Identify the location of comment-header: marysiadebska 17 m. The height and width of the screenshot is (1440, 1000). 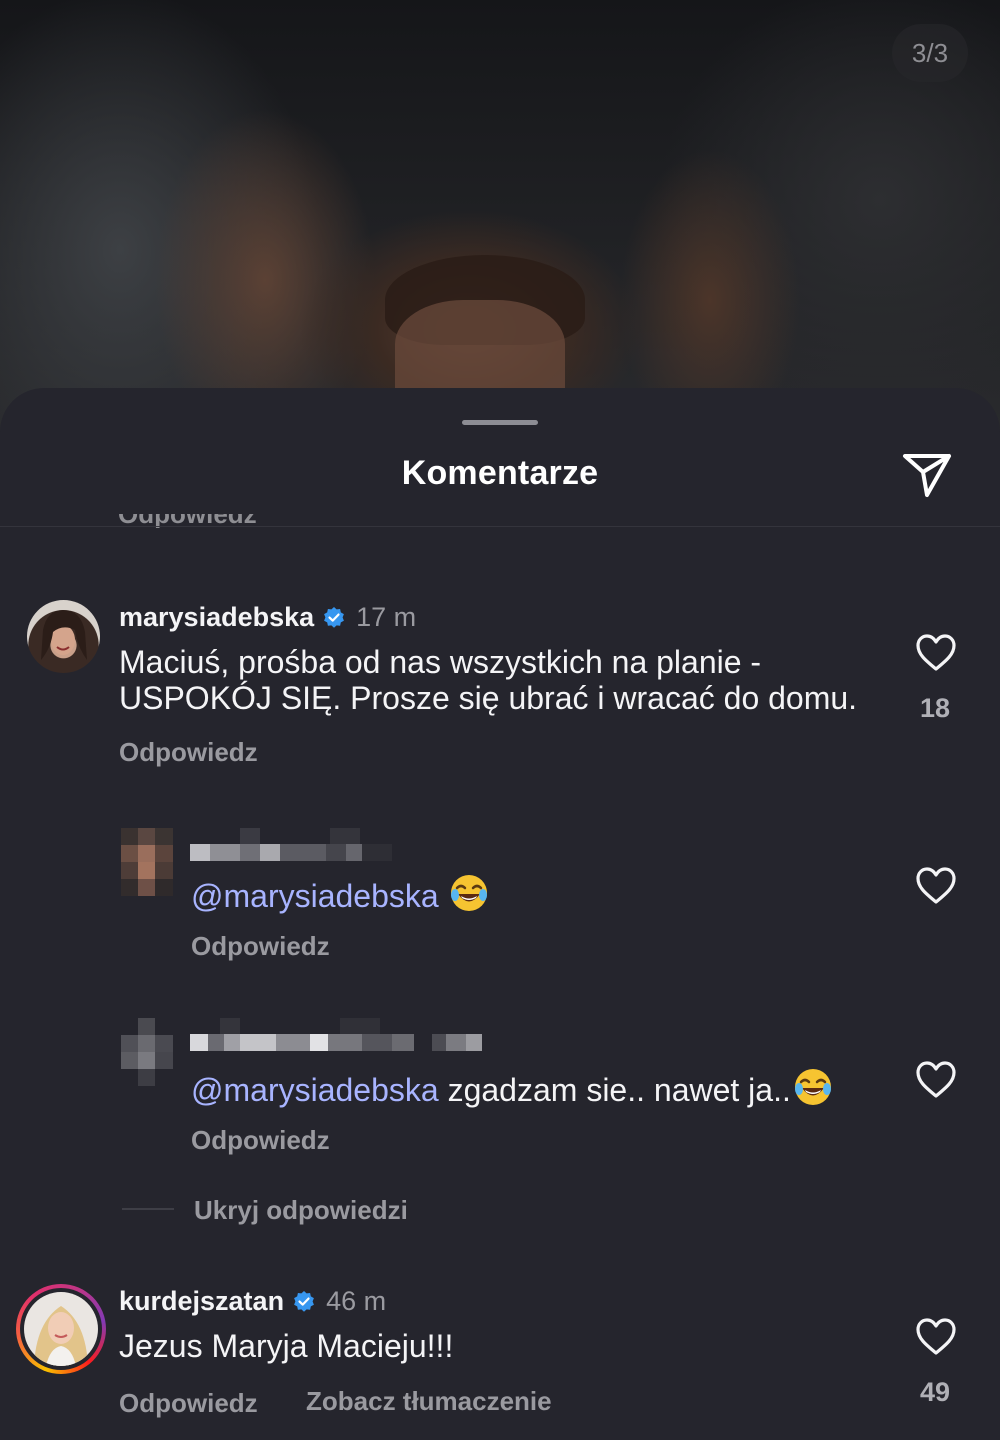
(267, 617).